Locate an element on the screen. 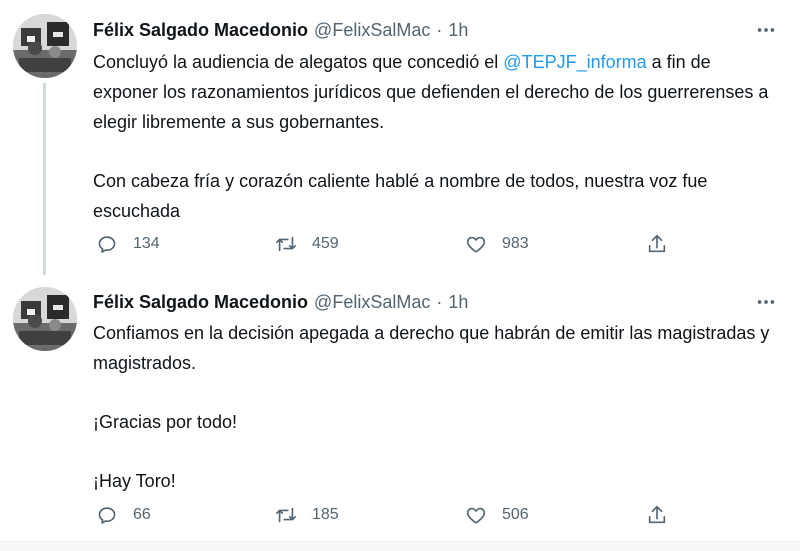  tweet-paragraph: ¡Hay Toro! is located at coordinates (134, 481).